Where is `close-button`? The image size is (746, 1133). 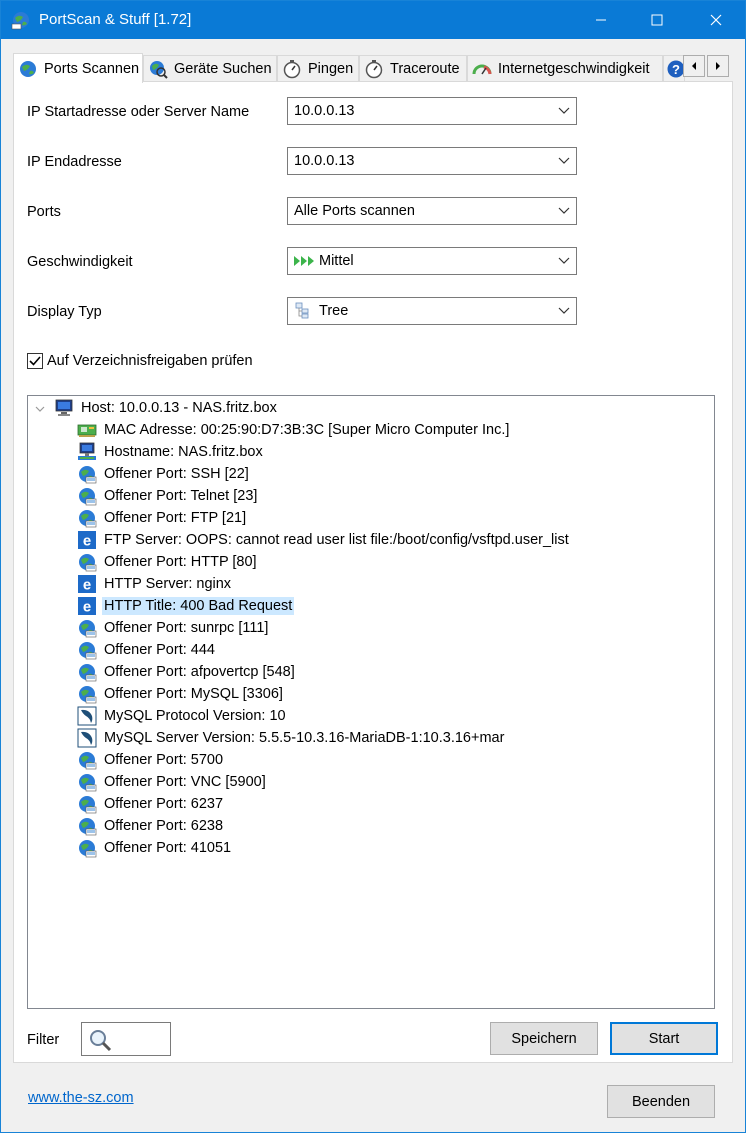
close-button is located at coordinates (716, 20).